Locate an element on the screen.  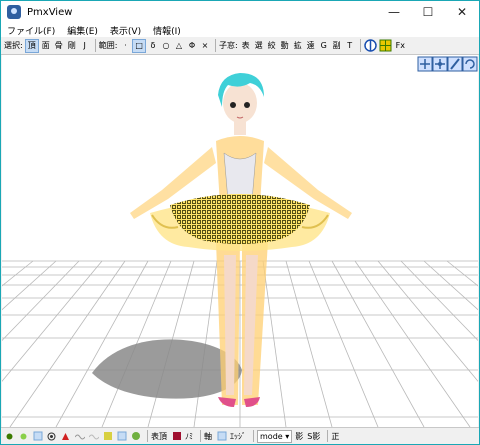
display-vertex-button: 表頂 is located at coordinates (159, 436).